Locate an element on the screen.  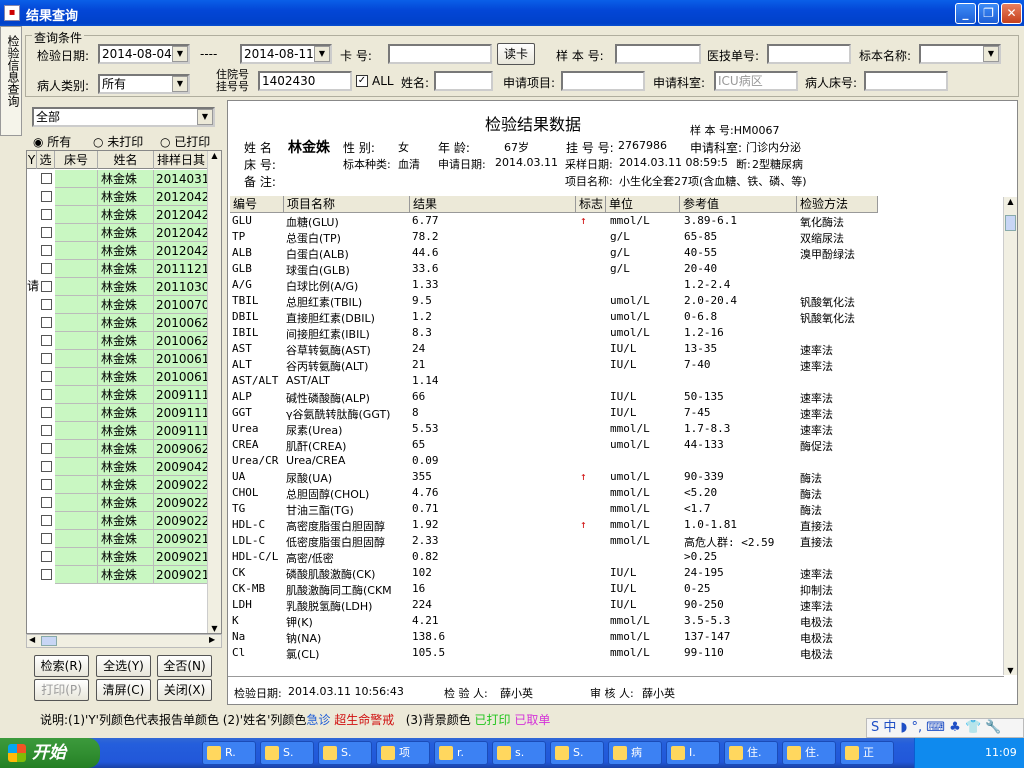
status-filter-select: 全部 ▼ is located at coordinates (123, 117).